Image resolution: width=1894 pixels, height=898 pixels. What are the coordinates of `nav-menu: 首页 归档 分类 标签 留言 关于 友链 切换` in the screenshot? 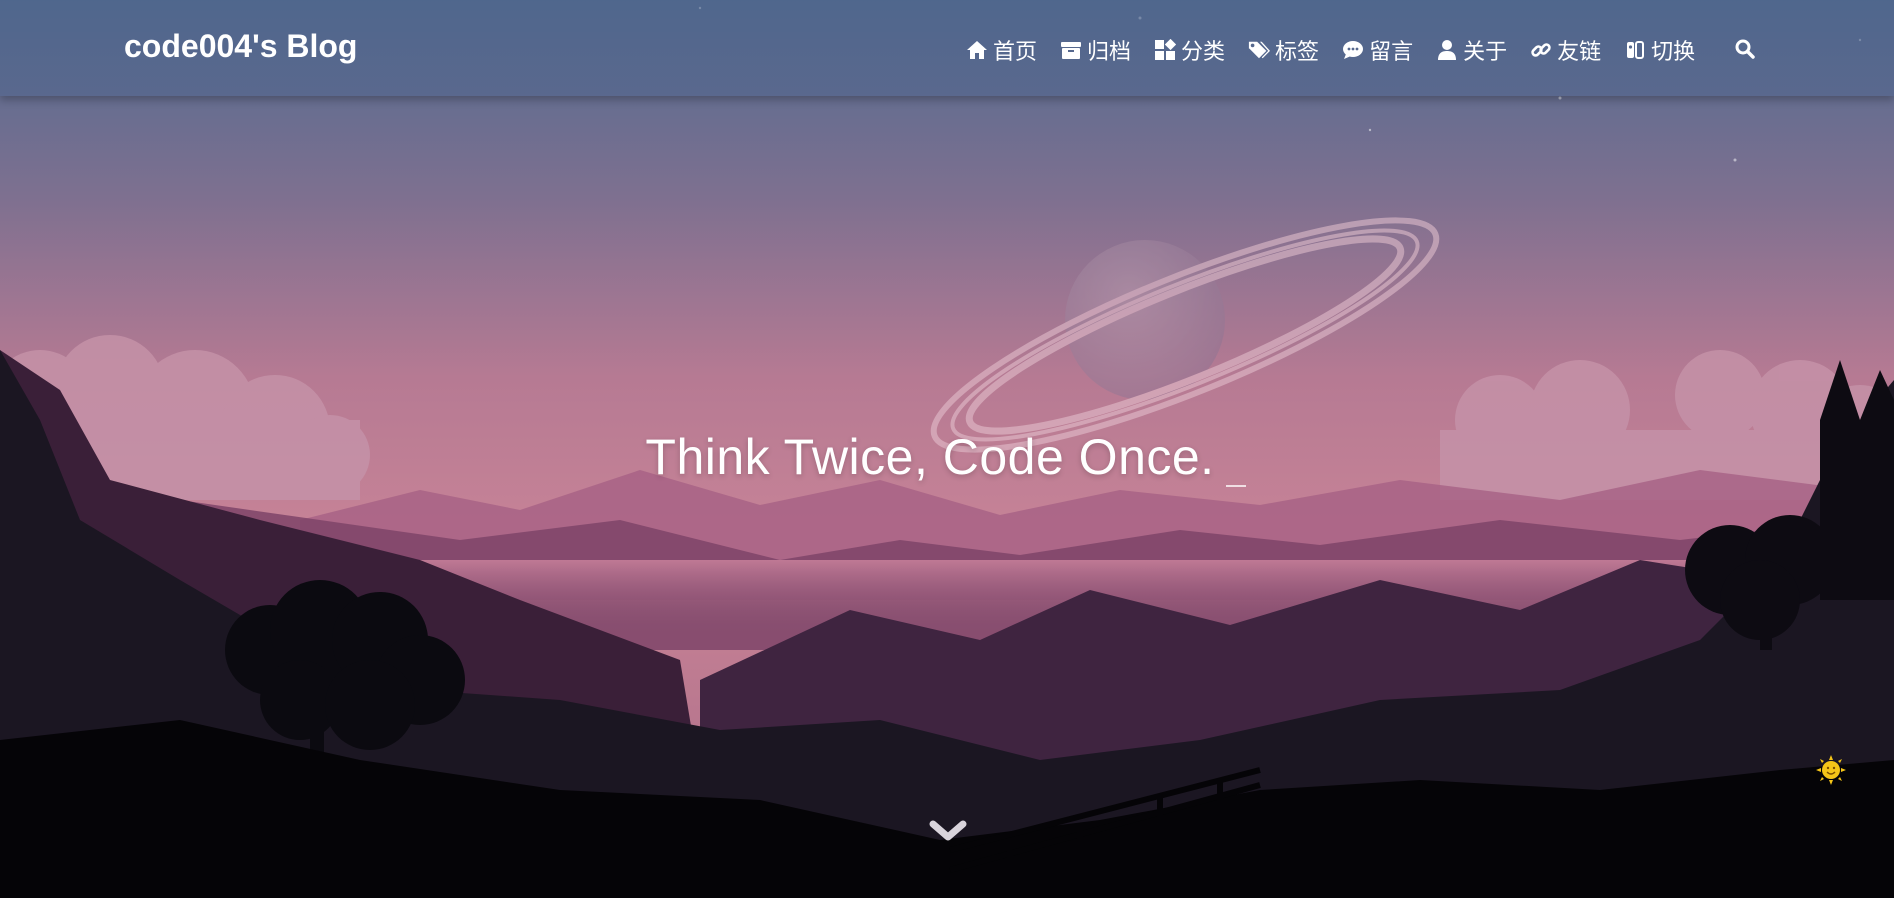 It's located at (1342, 50).